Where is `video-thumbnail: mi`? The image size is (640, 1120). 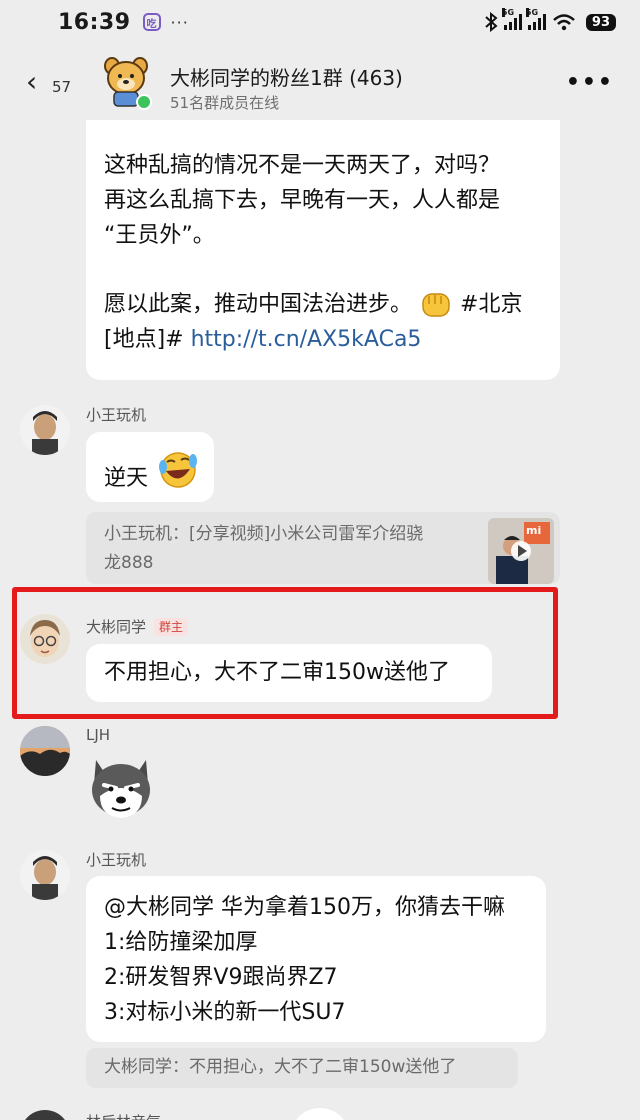
video-thumbnail: mi is located at coordinates (521, 551).